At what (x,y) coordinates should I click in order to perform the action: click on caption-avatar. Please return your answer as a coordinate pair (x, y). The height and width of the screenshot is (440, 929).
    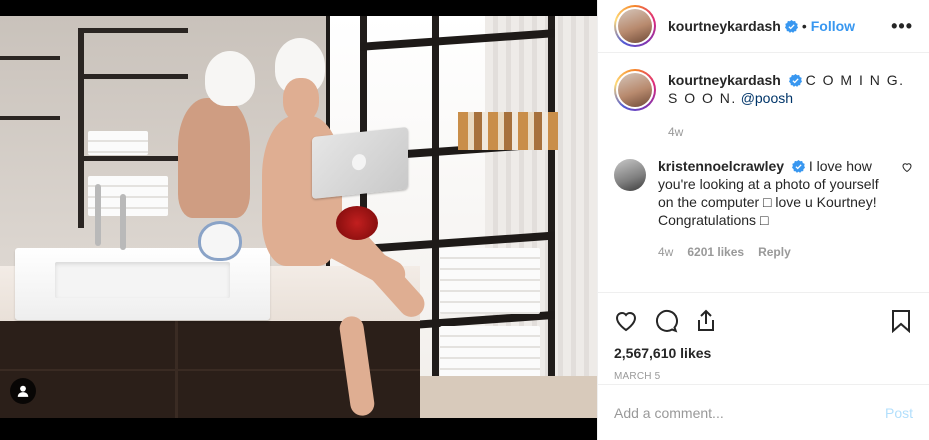
    Looking at the image, I should click on (635, 90).